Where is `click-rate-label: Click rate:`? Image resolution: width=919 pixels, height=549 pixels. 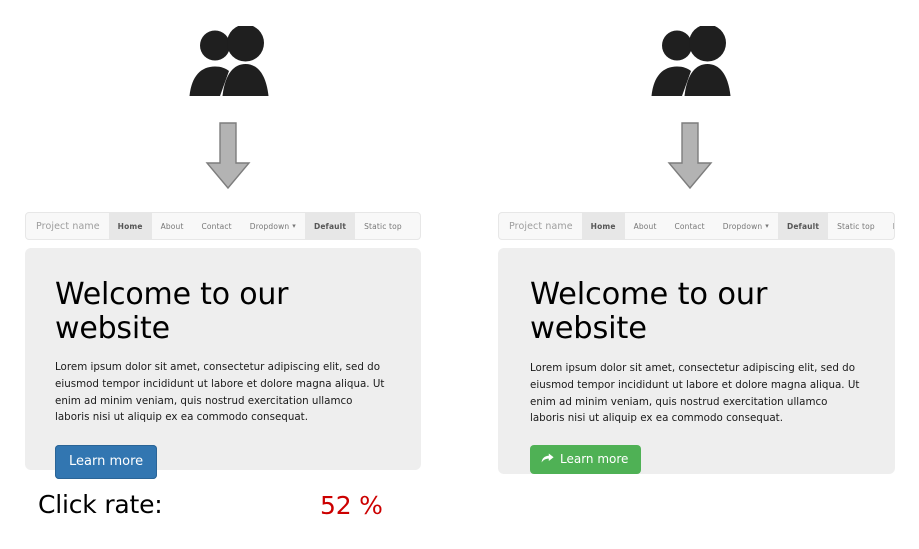
click-rate-label: Click rate: is located at coordinates (100, 504).